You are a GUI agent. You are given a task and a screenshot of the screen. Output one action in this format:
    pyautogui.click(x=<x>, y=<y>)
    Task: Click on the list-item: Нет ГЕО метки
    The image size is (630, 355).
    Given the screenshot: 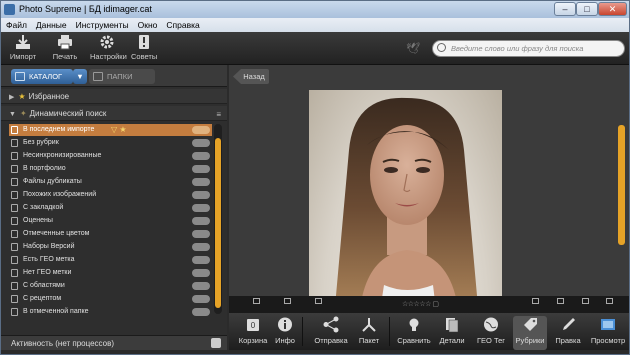 What is the action you would take?
    pyautogui.click(x=110, y=273)
    